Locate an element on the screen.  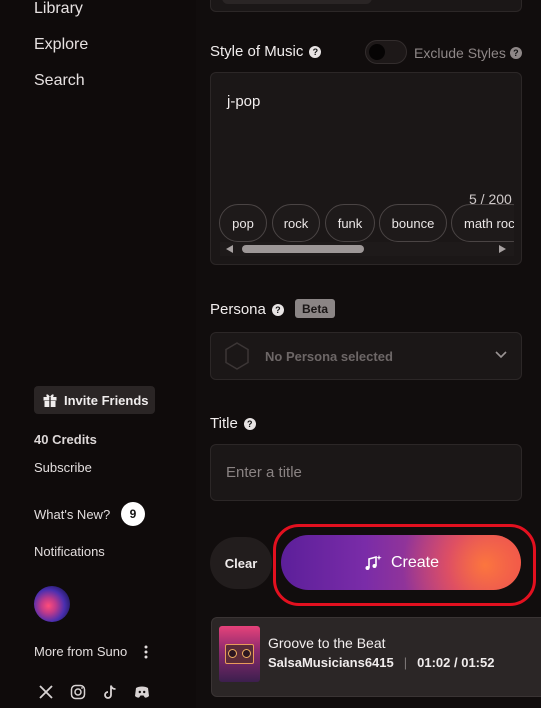
boombox-speaker-left is located at coordinates (232, 653).